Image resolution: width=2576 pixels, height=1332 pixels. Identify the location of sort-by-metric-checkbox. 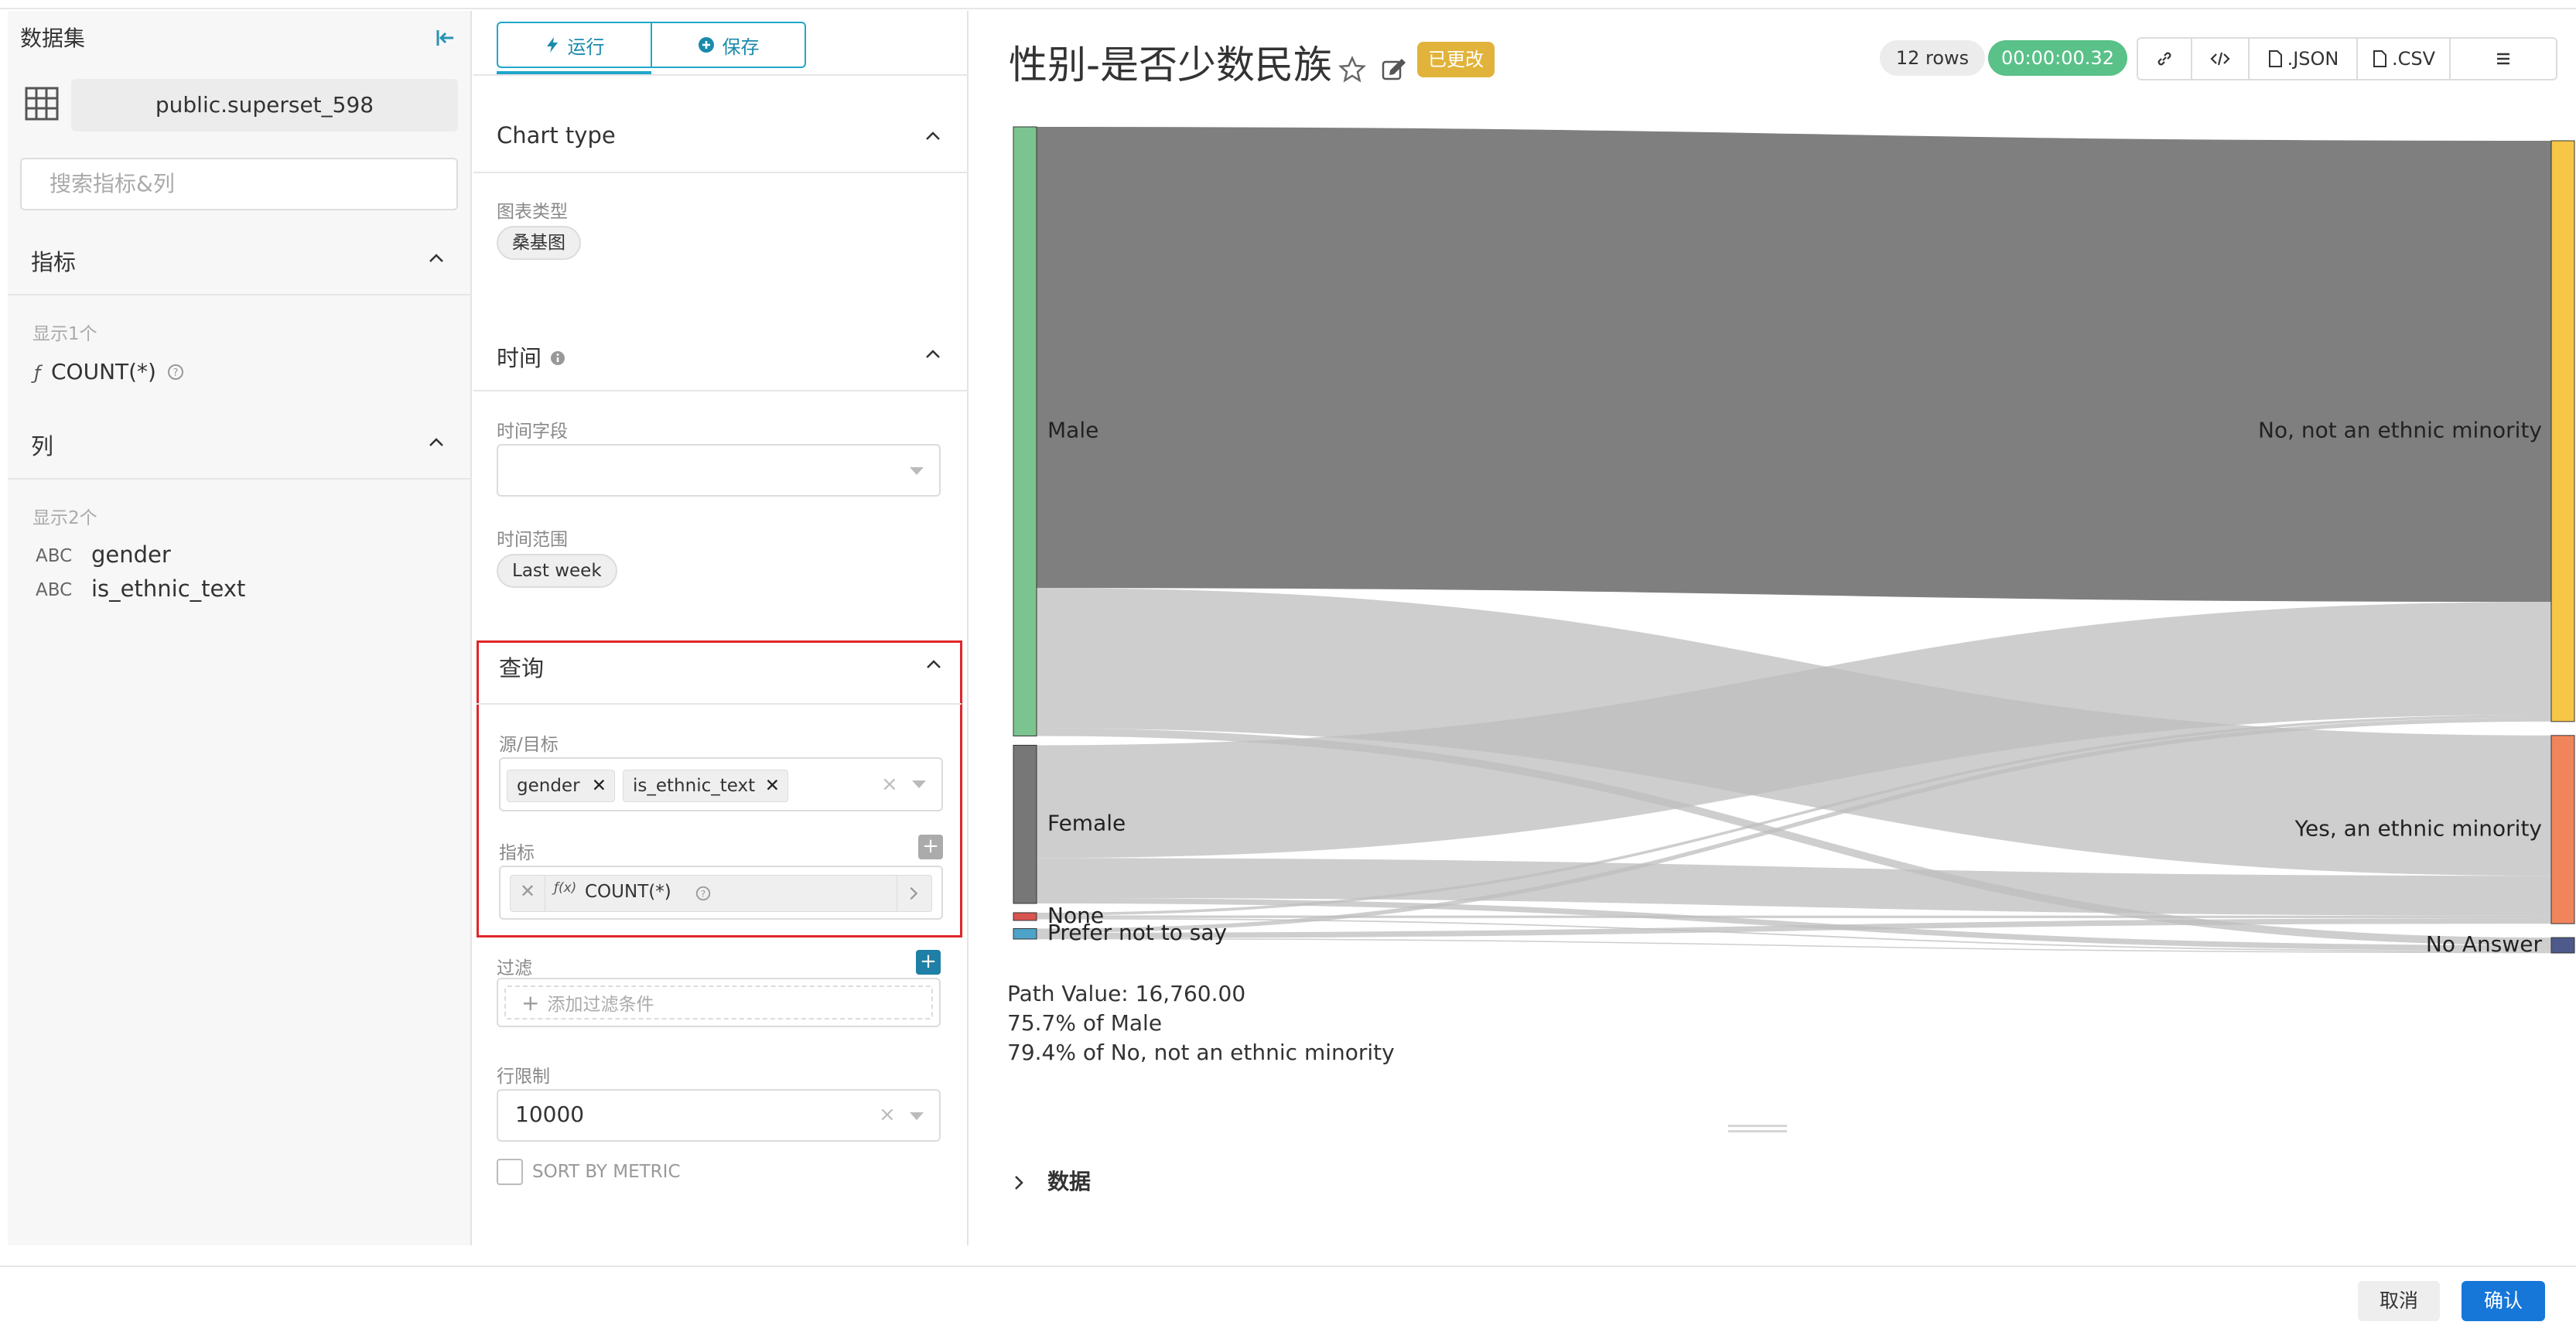
(510, 1172).